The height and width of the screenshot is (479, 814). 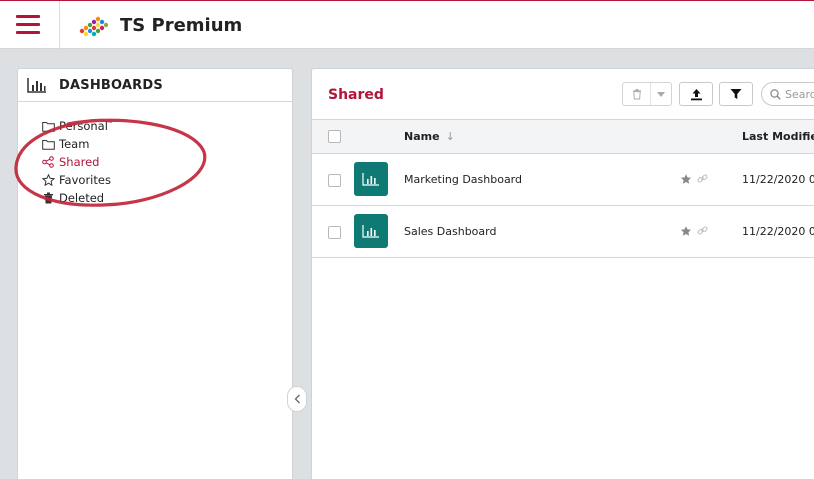 What do you see at coordinates (85, 180) in the screenshot?
I see `tree-item-label: Favorites` at bounding box center [85, 180].